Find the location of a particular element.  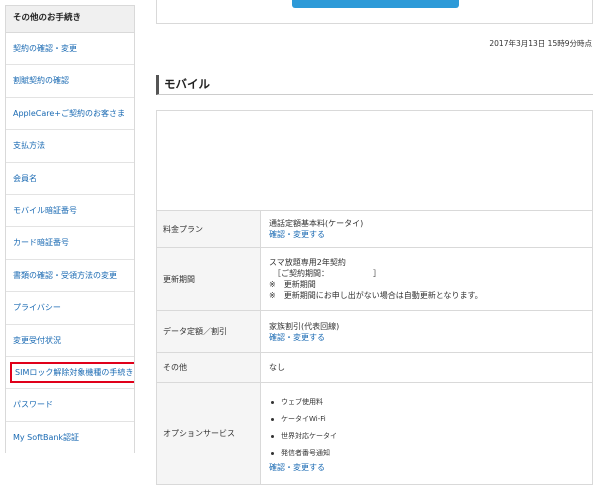

sidebar-item-contract: 契約の確認・変更 is located at coordinates (70, 49).